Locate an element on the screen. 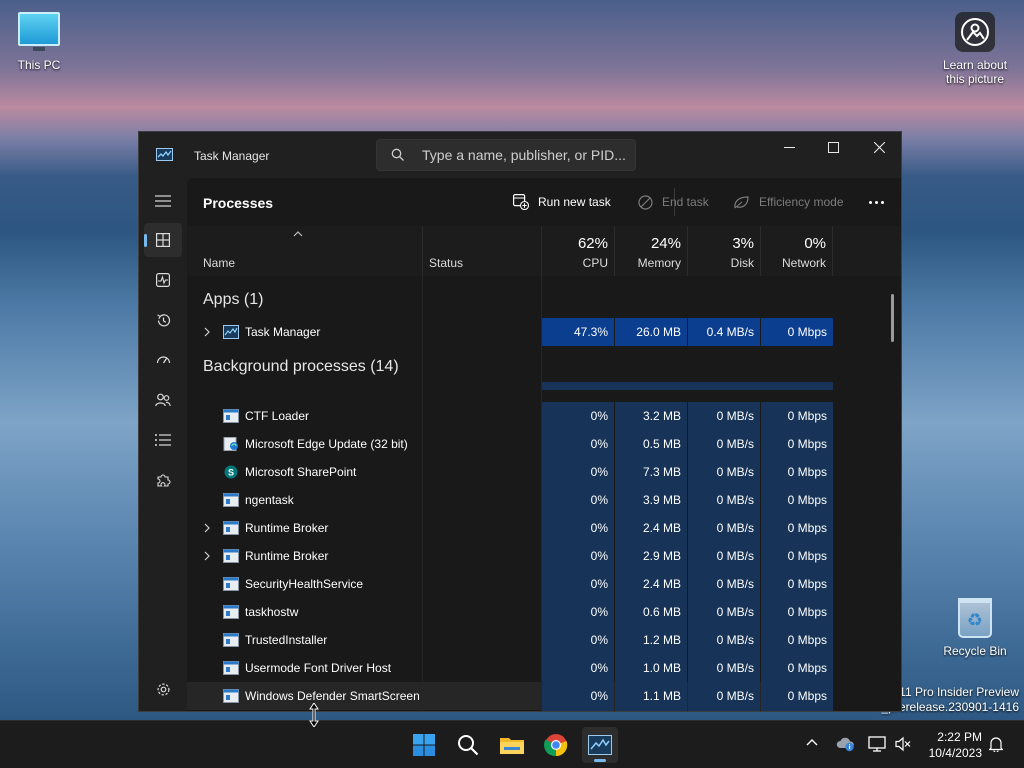 Image resolution: width=1024 pixels, height=768 pixels. desktop-icon-recycle-bin: ♻ Recycle Bin is located at coordinates (975, 628).